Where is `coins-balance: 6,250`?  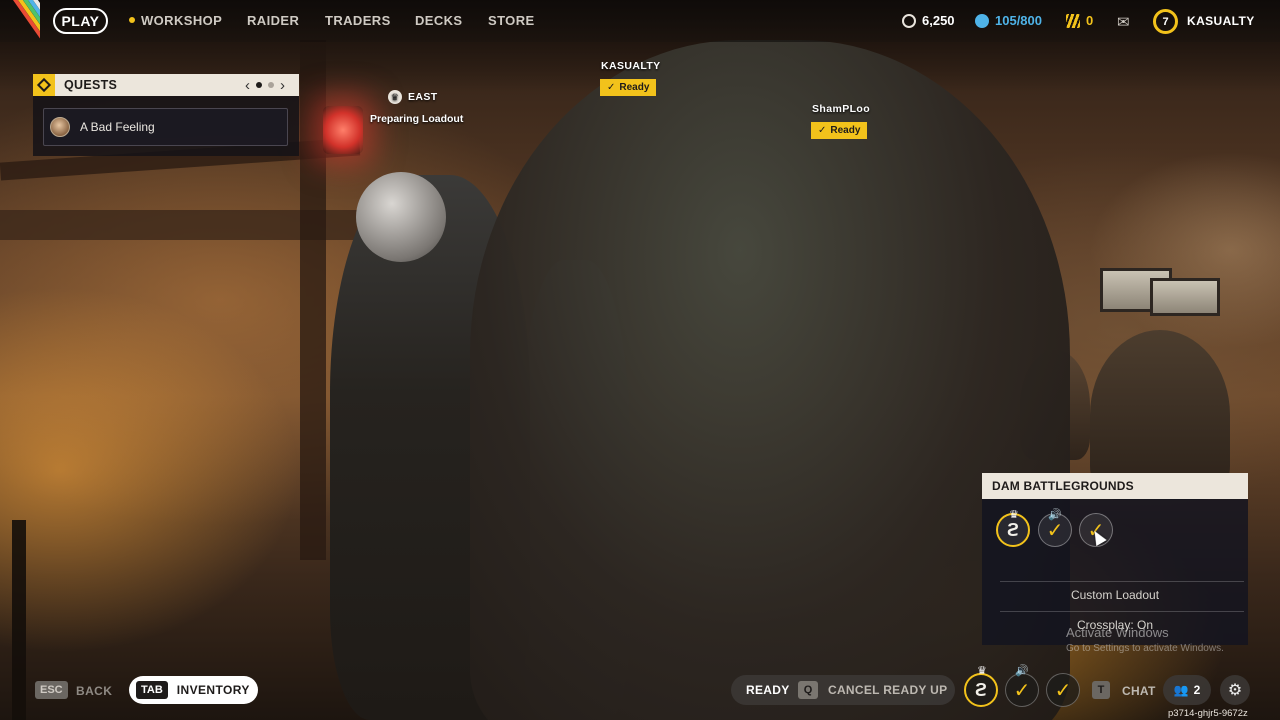
coins-balance: 6,250 is located at coordinates (928, 20).